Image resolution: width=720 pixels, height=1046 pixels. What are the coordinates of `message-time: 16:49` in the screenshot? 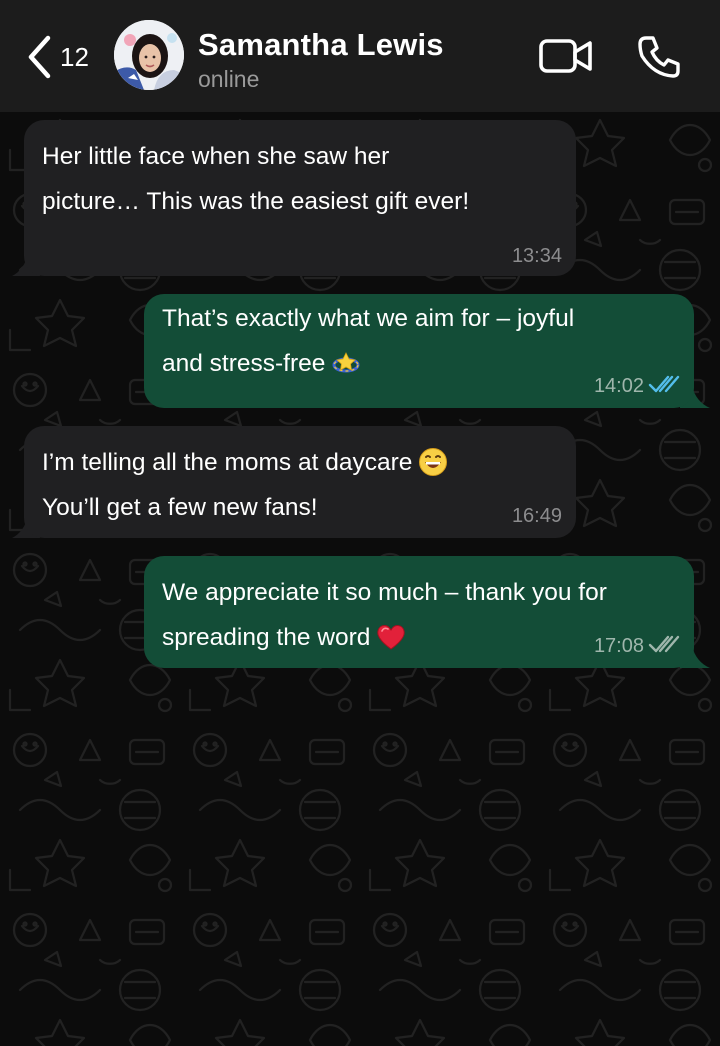 It's located at (536, 516).